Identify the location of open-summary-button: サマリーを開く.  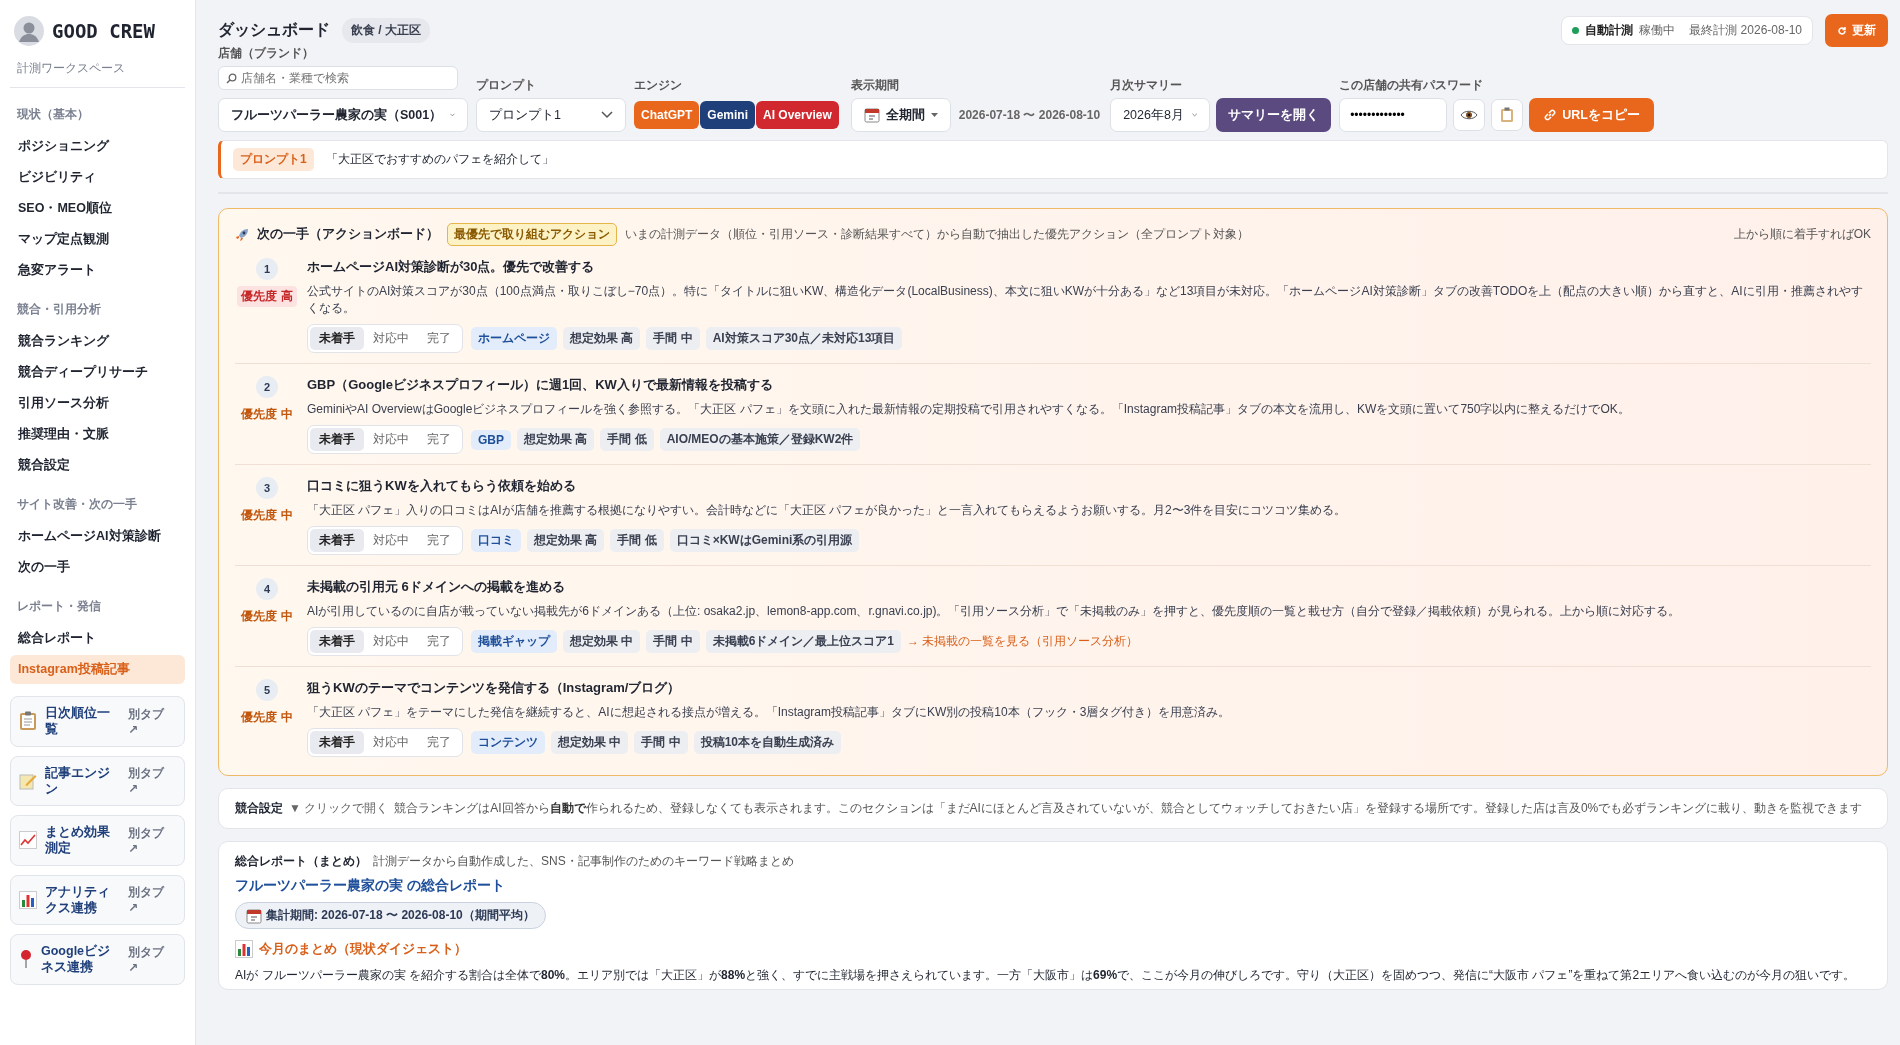
(1274, 115).